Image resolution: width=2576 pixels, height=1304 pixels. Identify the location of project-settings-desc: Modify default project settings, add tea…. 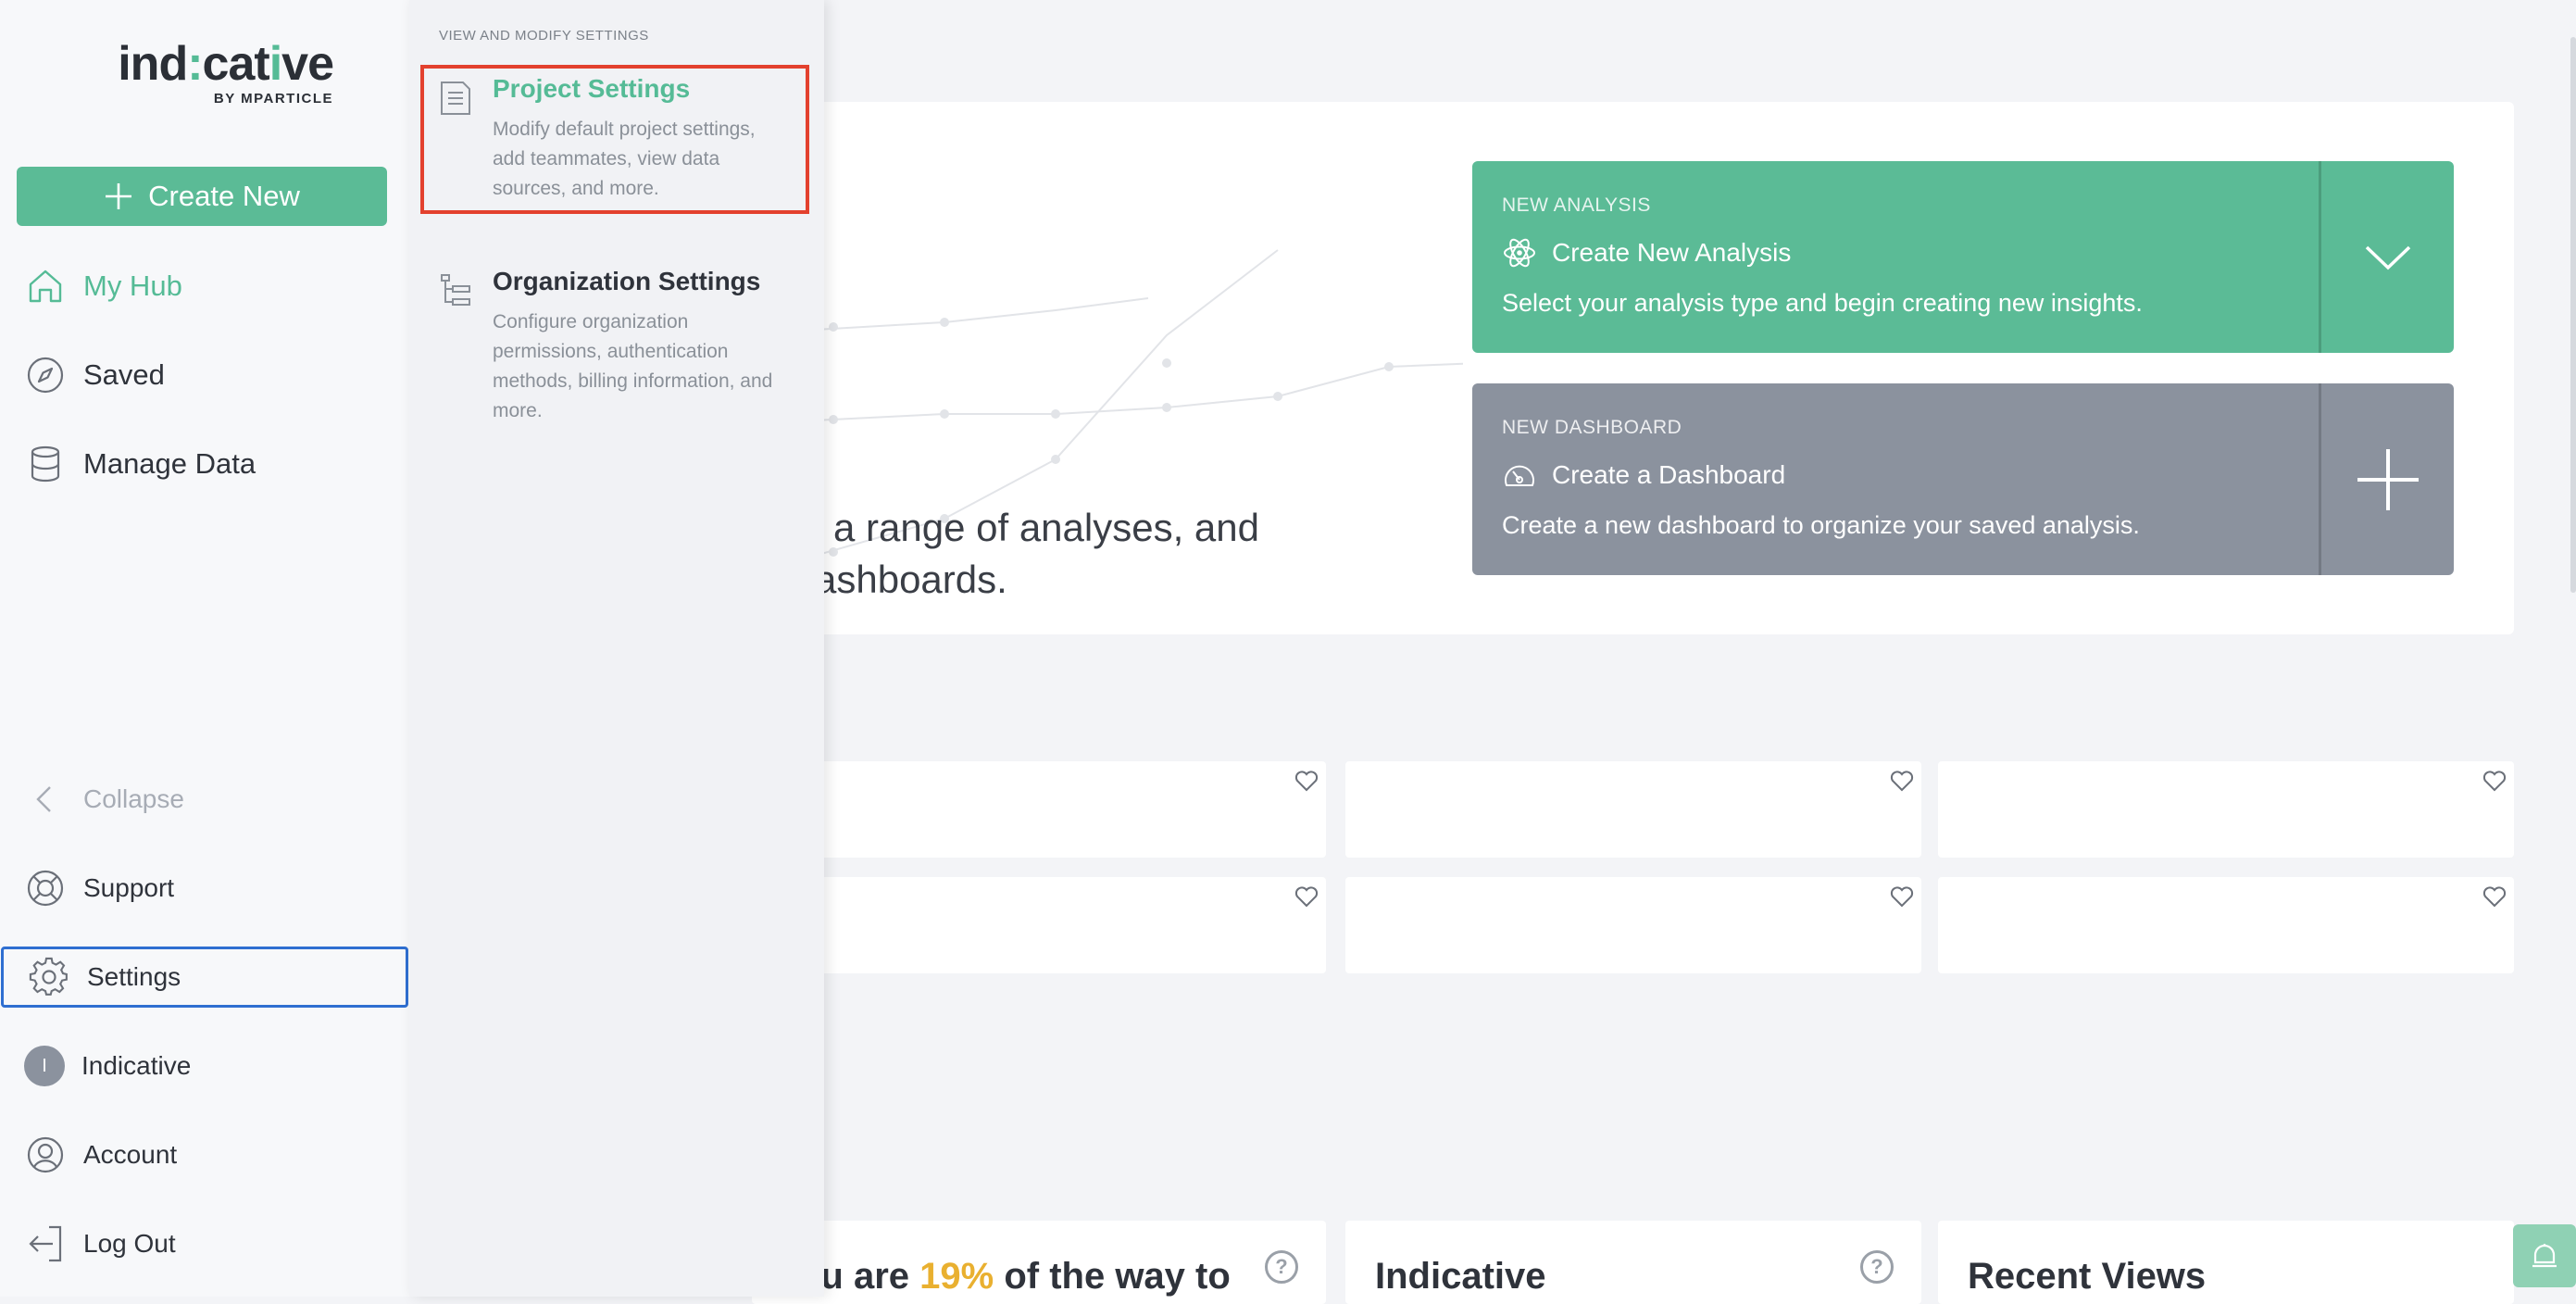
(624, 159).